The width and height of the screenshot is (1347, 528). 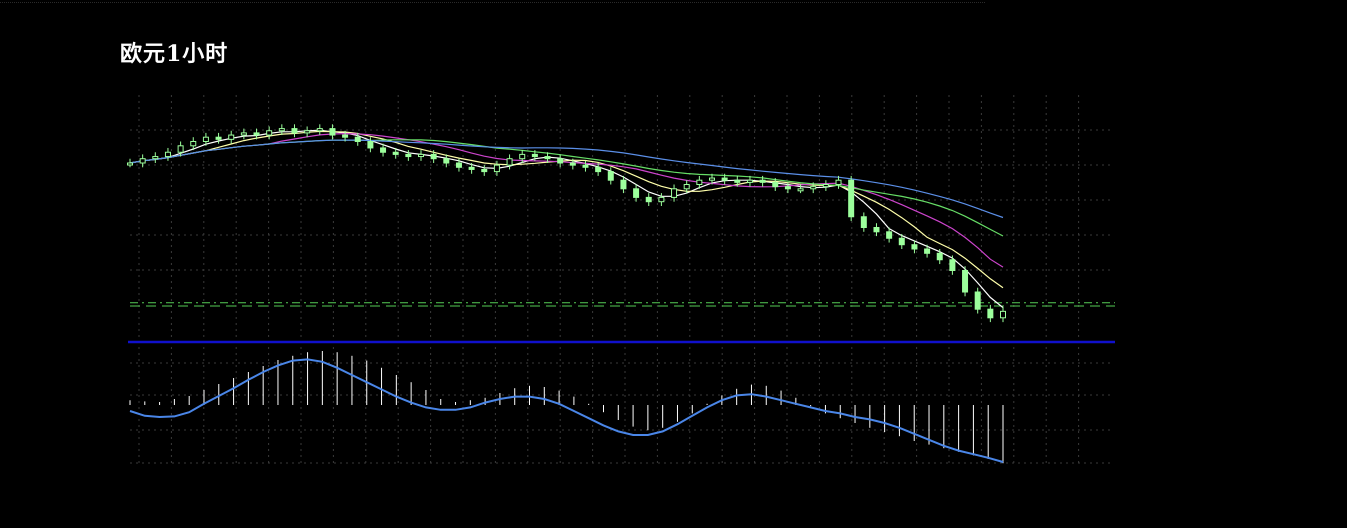 I want to click on ma-slow2-line, so click(x=566, y=179).